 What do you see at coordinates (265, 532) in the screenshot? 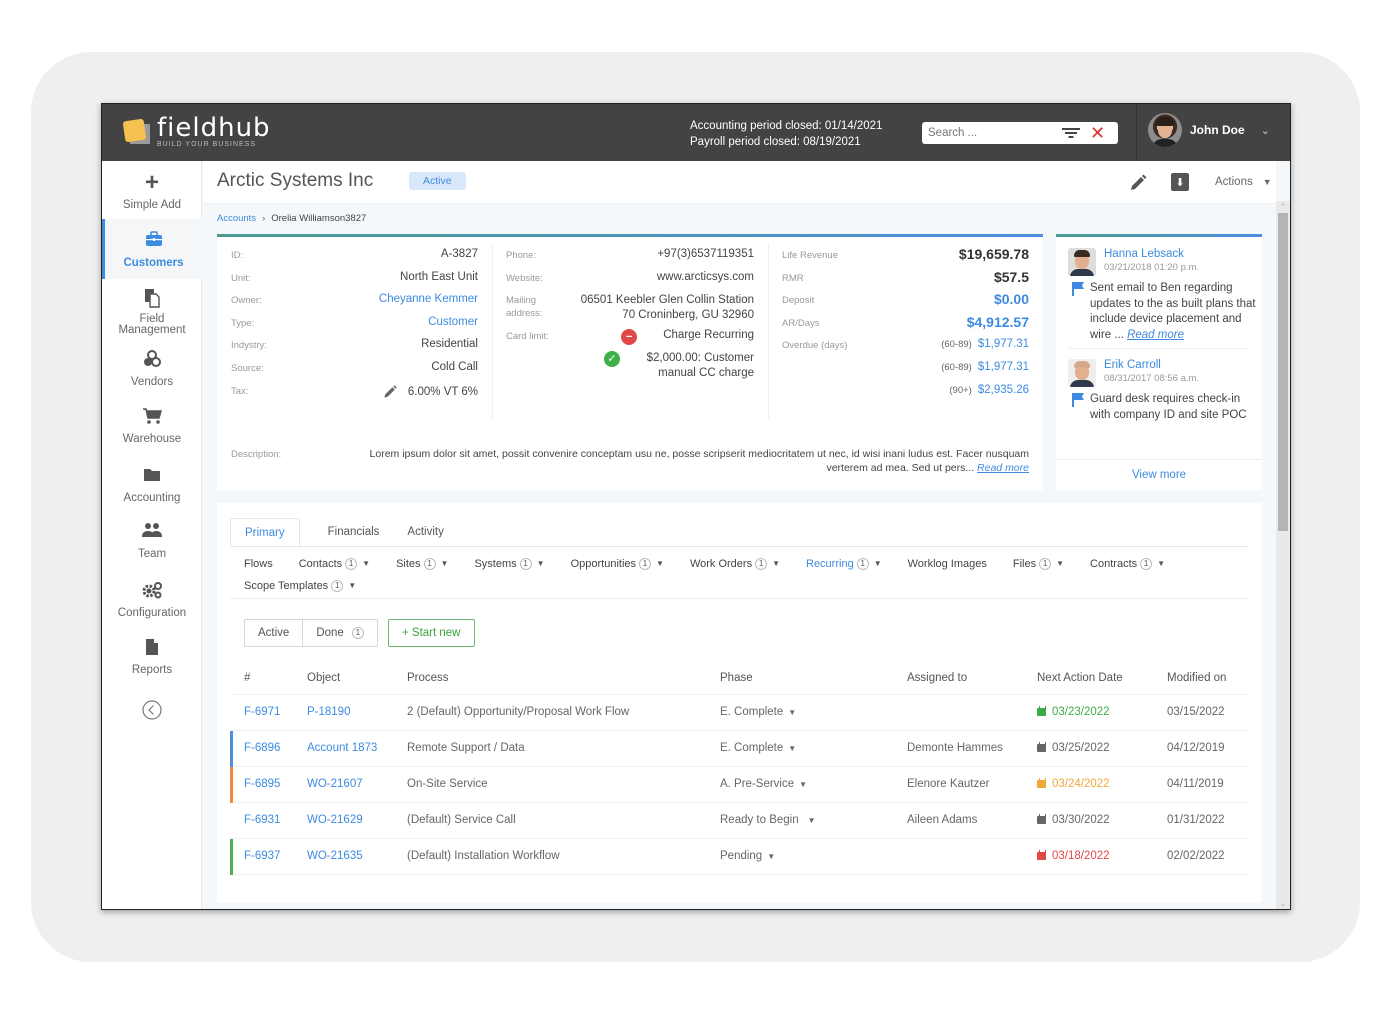
I see `tab-primary: Primary` at bounding box center [265, 532].